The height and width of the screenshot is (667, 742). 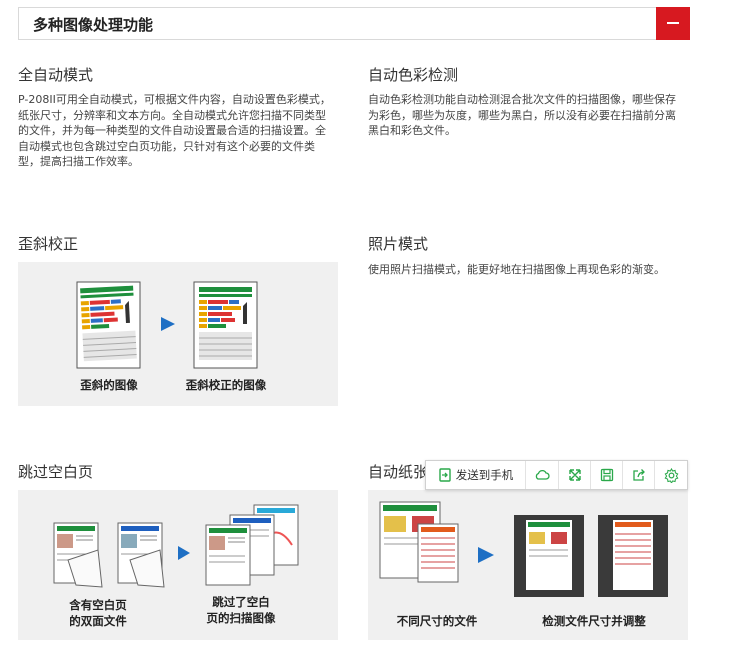 I want to click on color-detect-title: 自动色彩检测, so click(x=413, y=75).